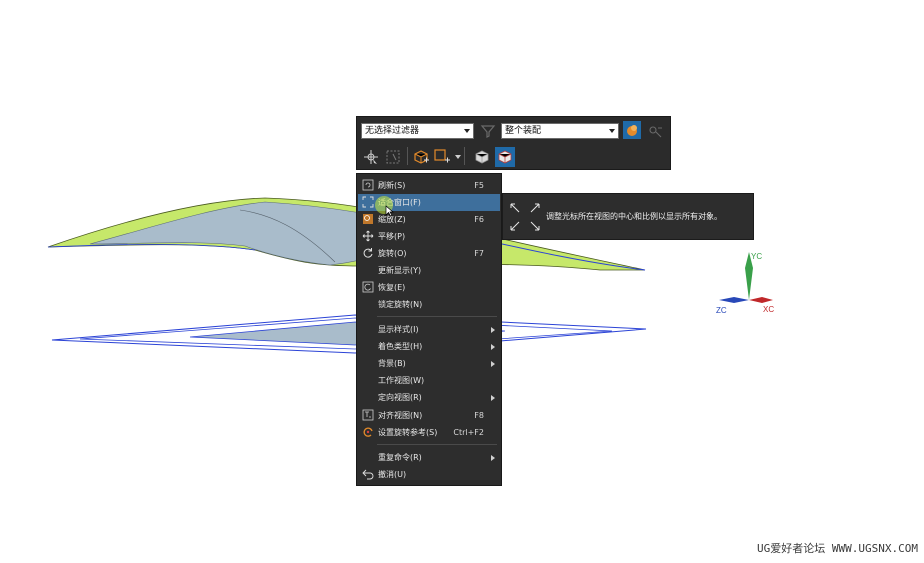 This screenshot has height=563, width=924. Describe the element at coordinates (442, 157) in the screenshot. I see `face-select-icon` at that location.